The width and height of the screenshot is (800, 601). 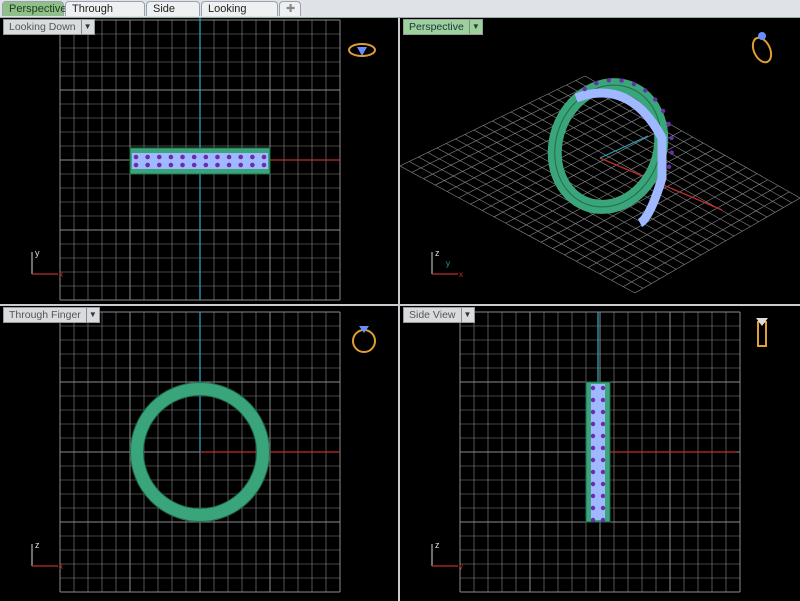 I want to click on tab-side-view: Side View, so click(x=173, y=15).